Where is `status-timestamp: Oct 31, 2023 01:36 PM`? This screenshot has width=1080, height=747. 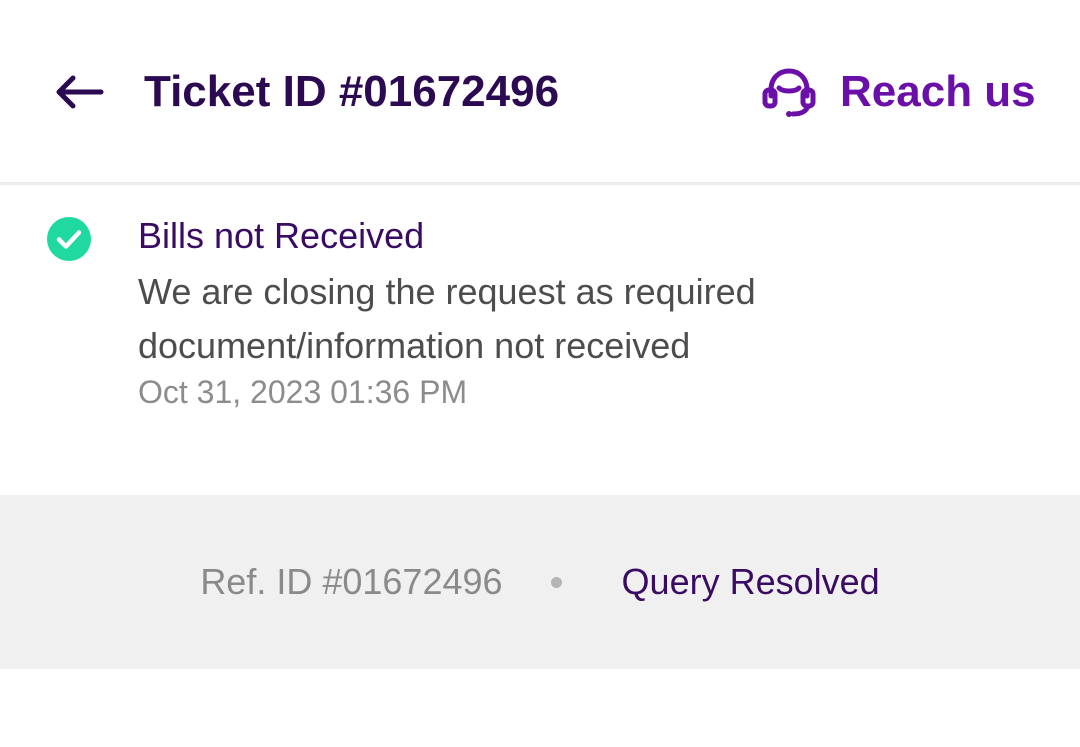 status-timestamp: Oct 31, 2023 01:36 PM is located at coordinates (303, 392).